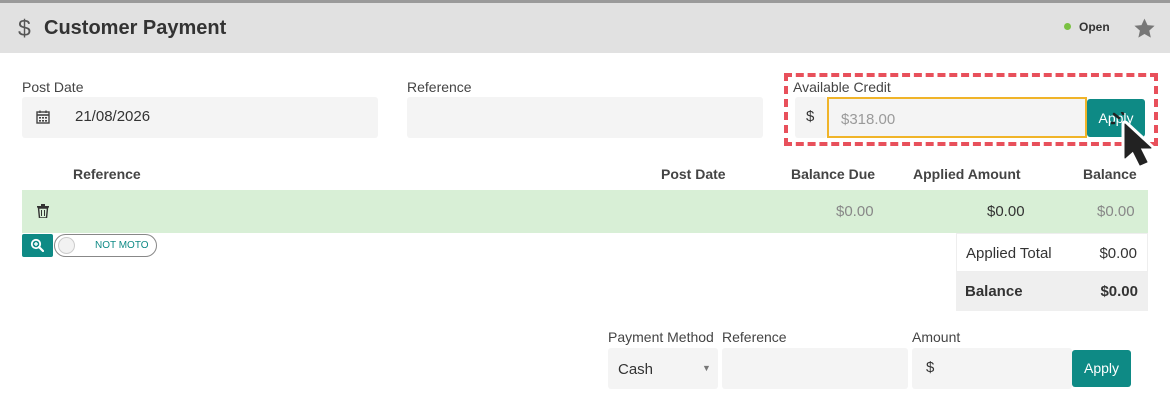  I want to click on payment-method-value: Cash, so click(636, 369).